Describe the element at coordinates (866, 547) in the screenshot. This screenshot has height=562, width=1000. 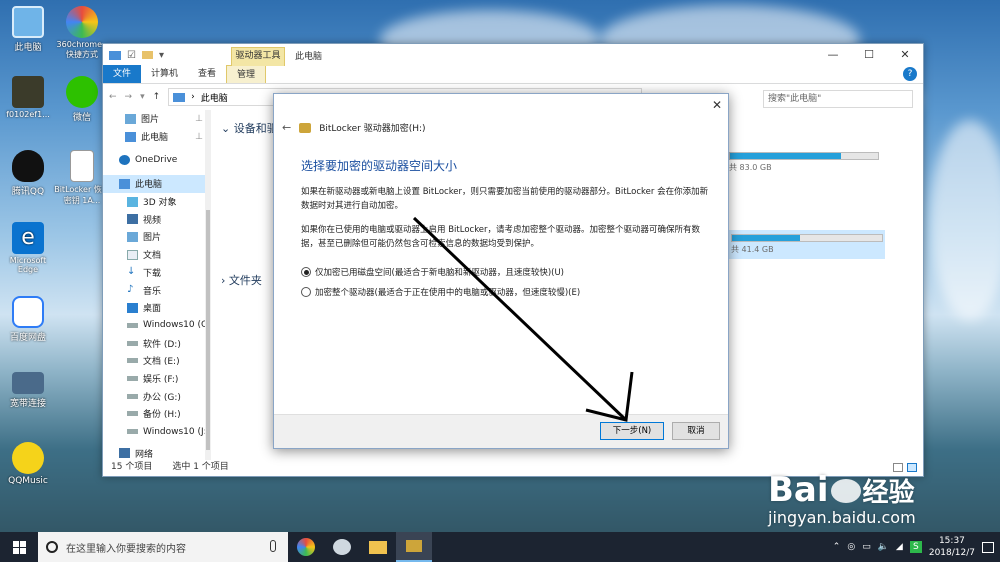
I see `battery-icon: ▭` at that location.